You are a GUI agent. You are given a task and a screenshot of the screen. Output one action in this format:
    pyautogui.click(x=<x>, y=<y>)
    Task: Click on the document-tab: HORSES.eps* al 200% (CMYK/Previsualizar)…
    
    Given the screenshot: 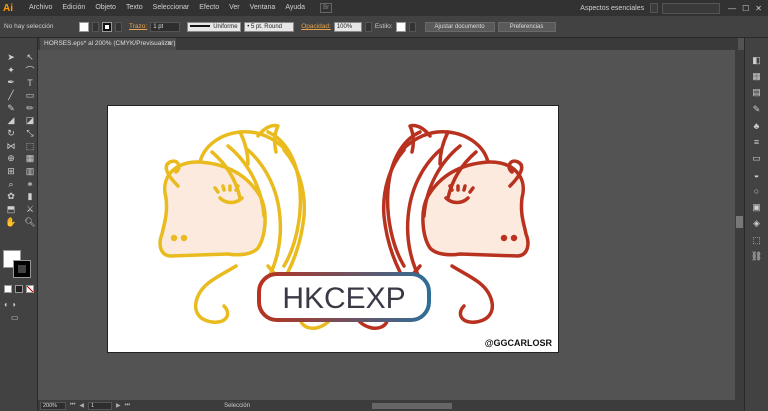 What is the action you would take?
    pyautogui.click(x=108, y=44)
    